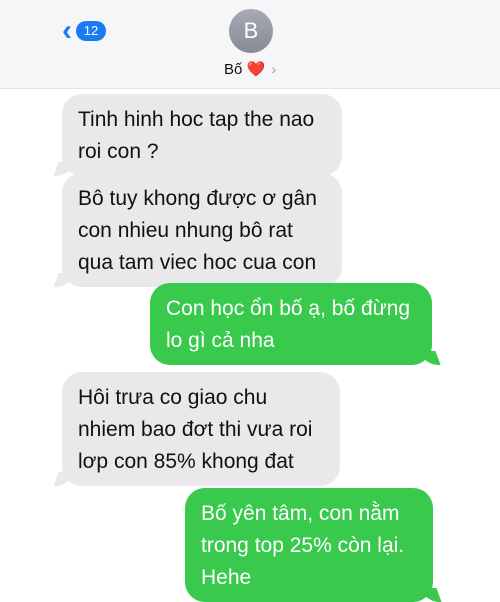 This screenshot has width=500, height=602. What do you see at coordinates (303, 545) in the screenshot?
I see `message-line: trong top 25% còn lại.` at bounding box center [303, 545].